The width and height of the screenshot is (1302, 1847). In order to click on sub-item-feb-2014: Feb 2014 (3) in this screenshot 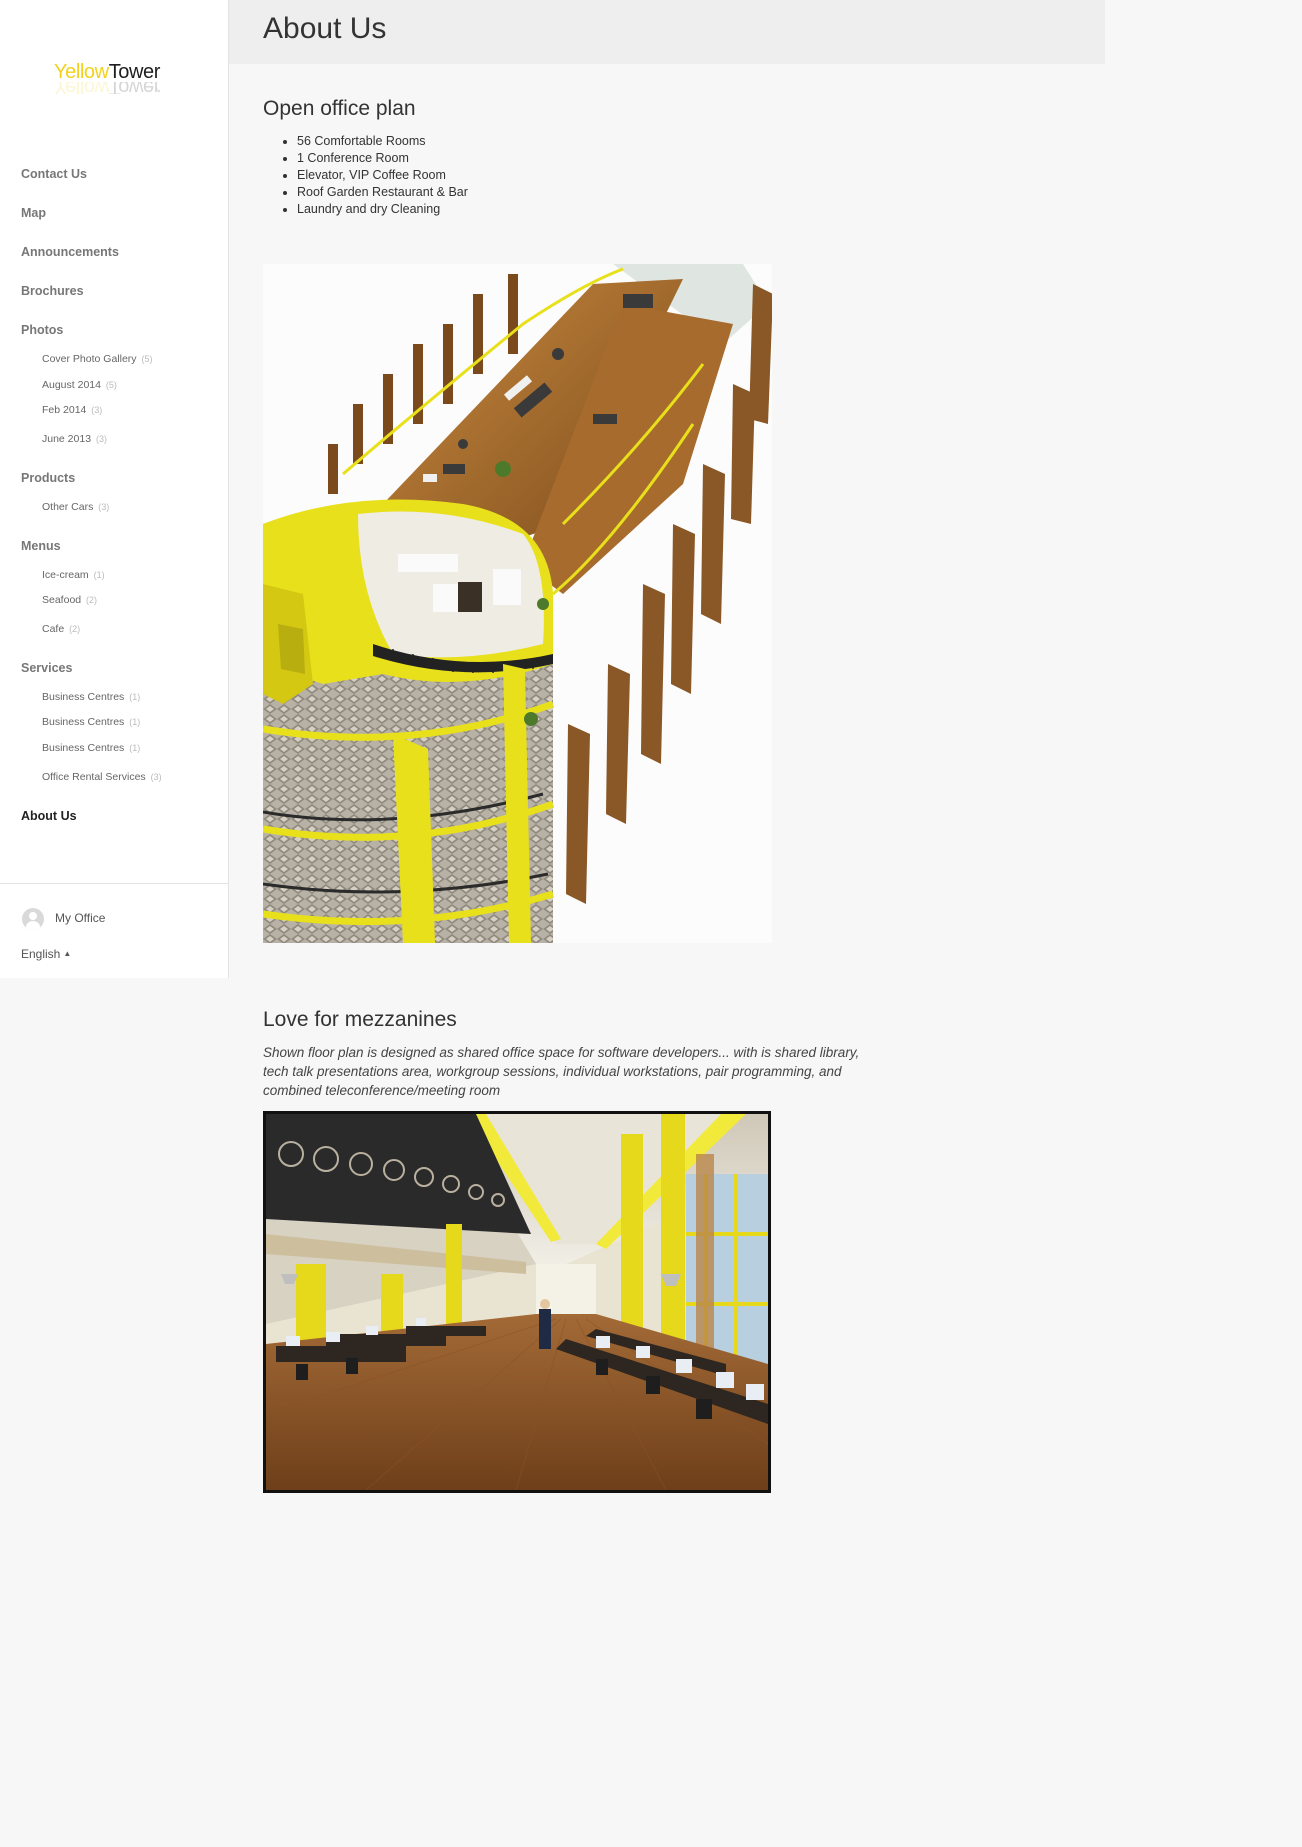, I will do `click(72, 410)`.